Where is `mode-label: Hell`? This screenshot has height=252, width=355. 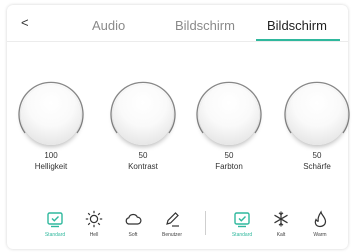
mode-label: Hell is located at coordinates (94, 235).